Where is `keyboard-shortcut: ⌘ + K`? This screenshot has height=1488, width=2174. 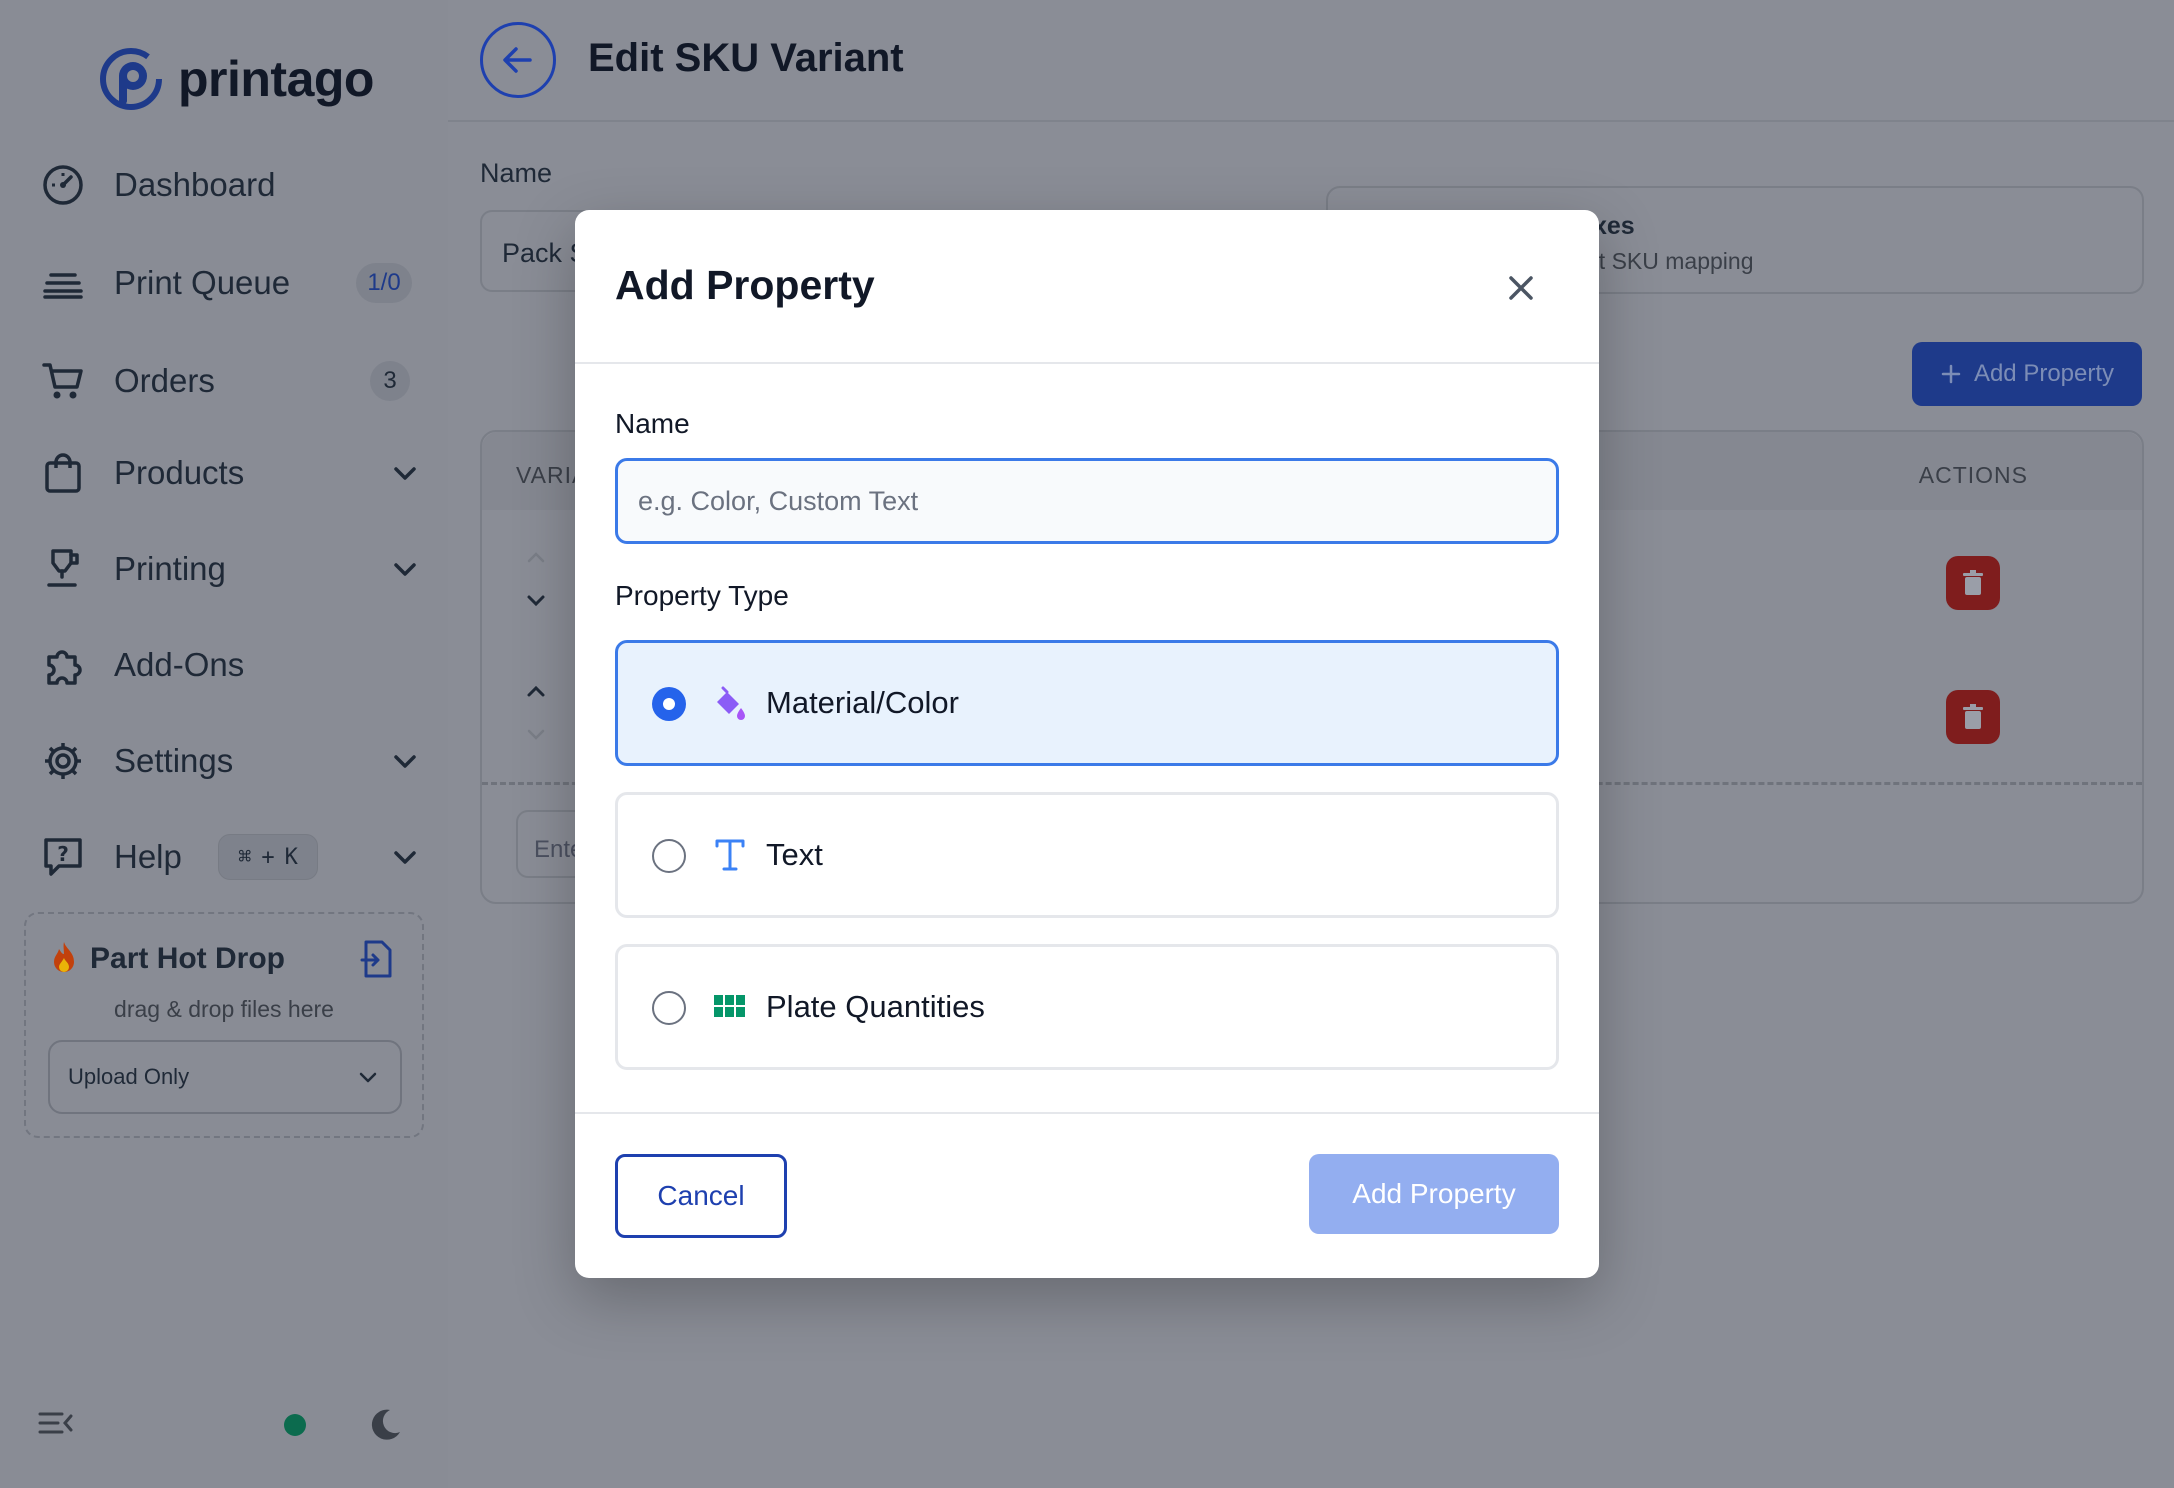
keyboard-shortcut: ⌘ + K is located at coordinates (268, 857).